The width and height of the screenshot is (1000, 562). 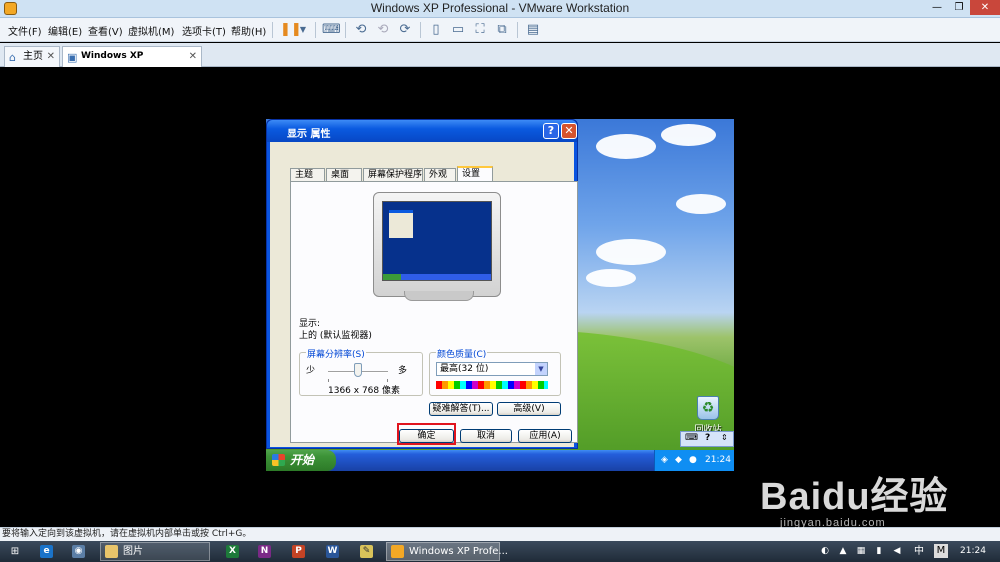 I want to click on tray-up-icon: ▲, so click(x=843, y=551).